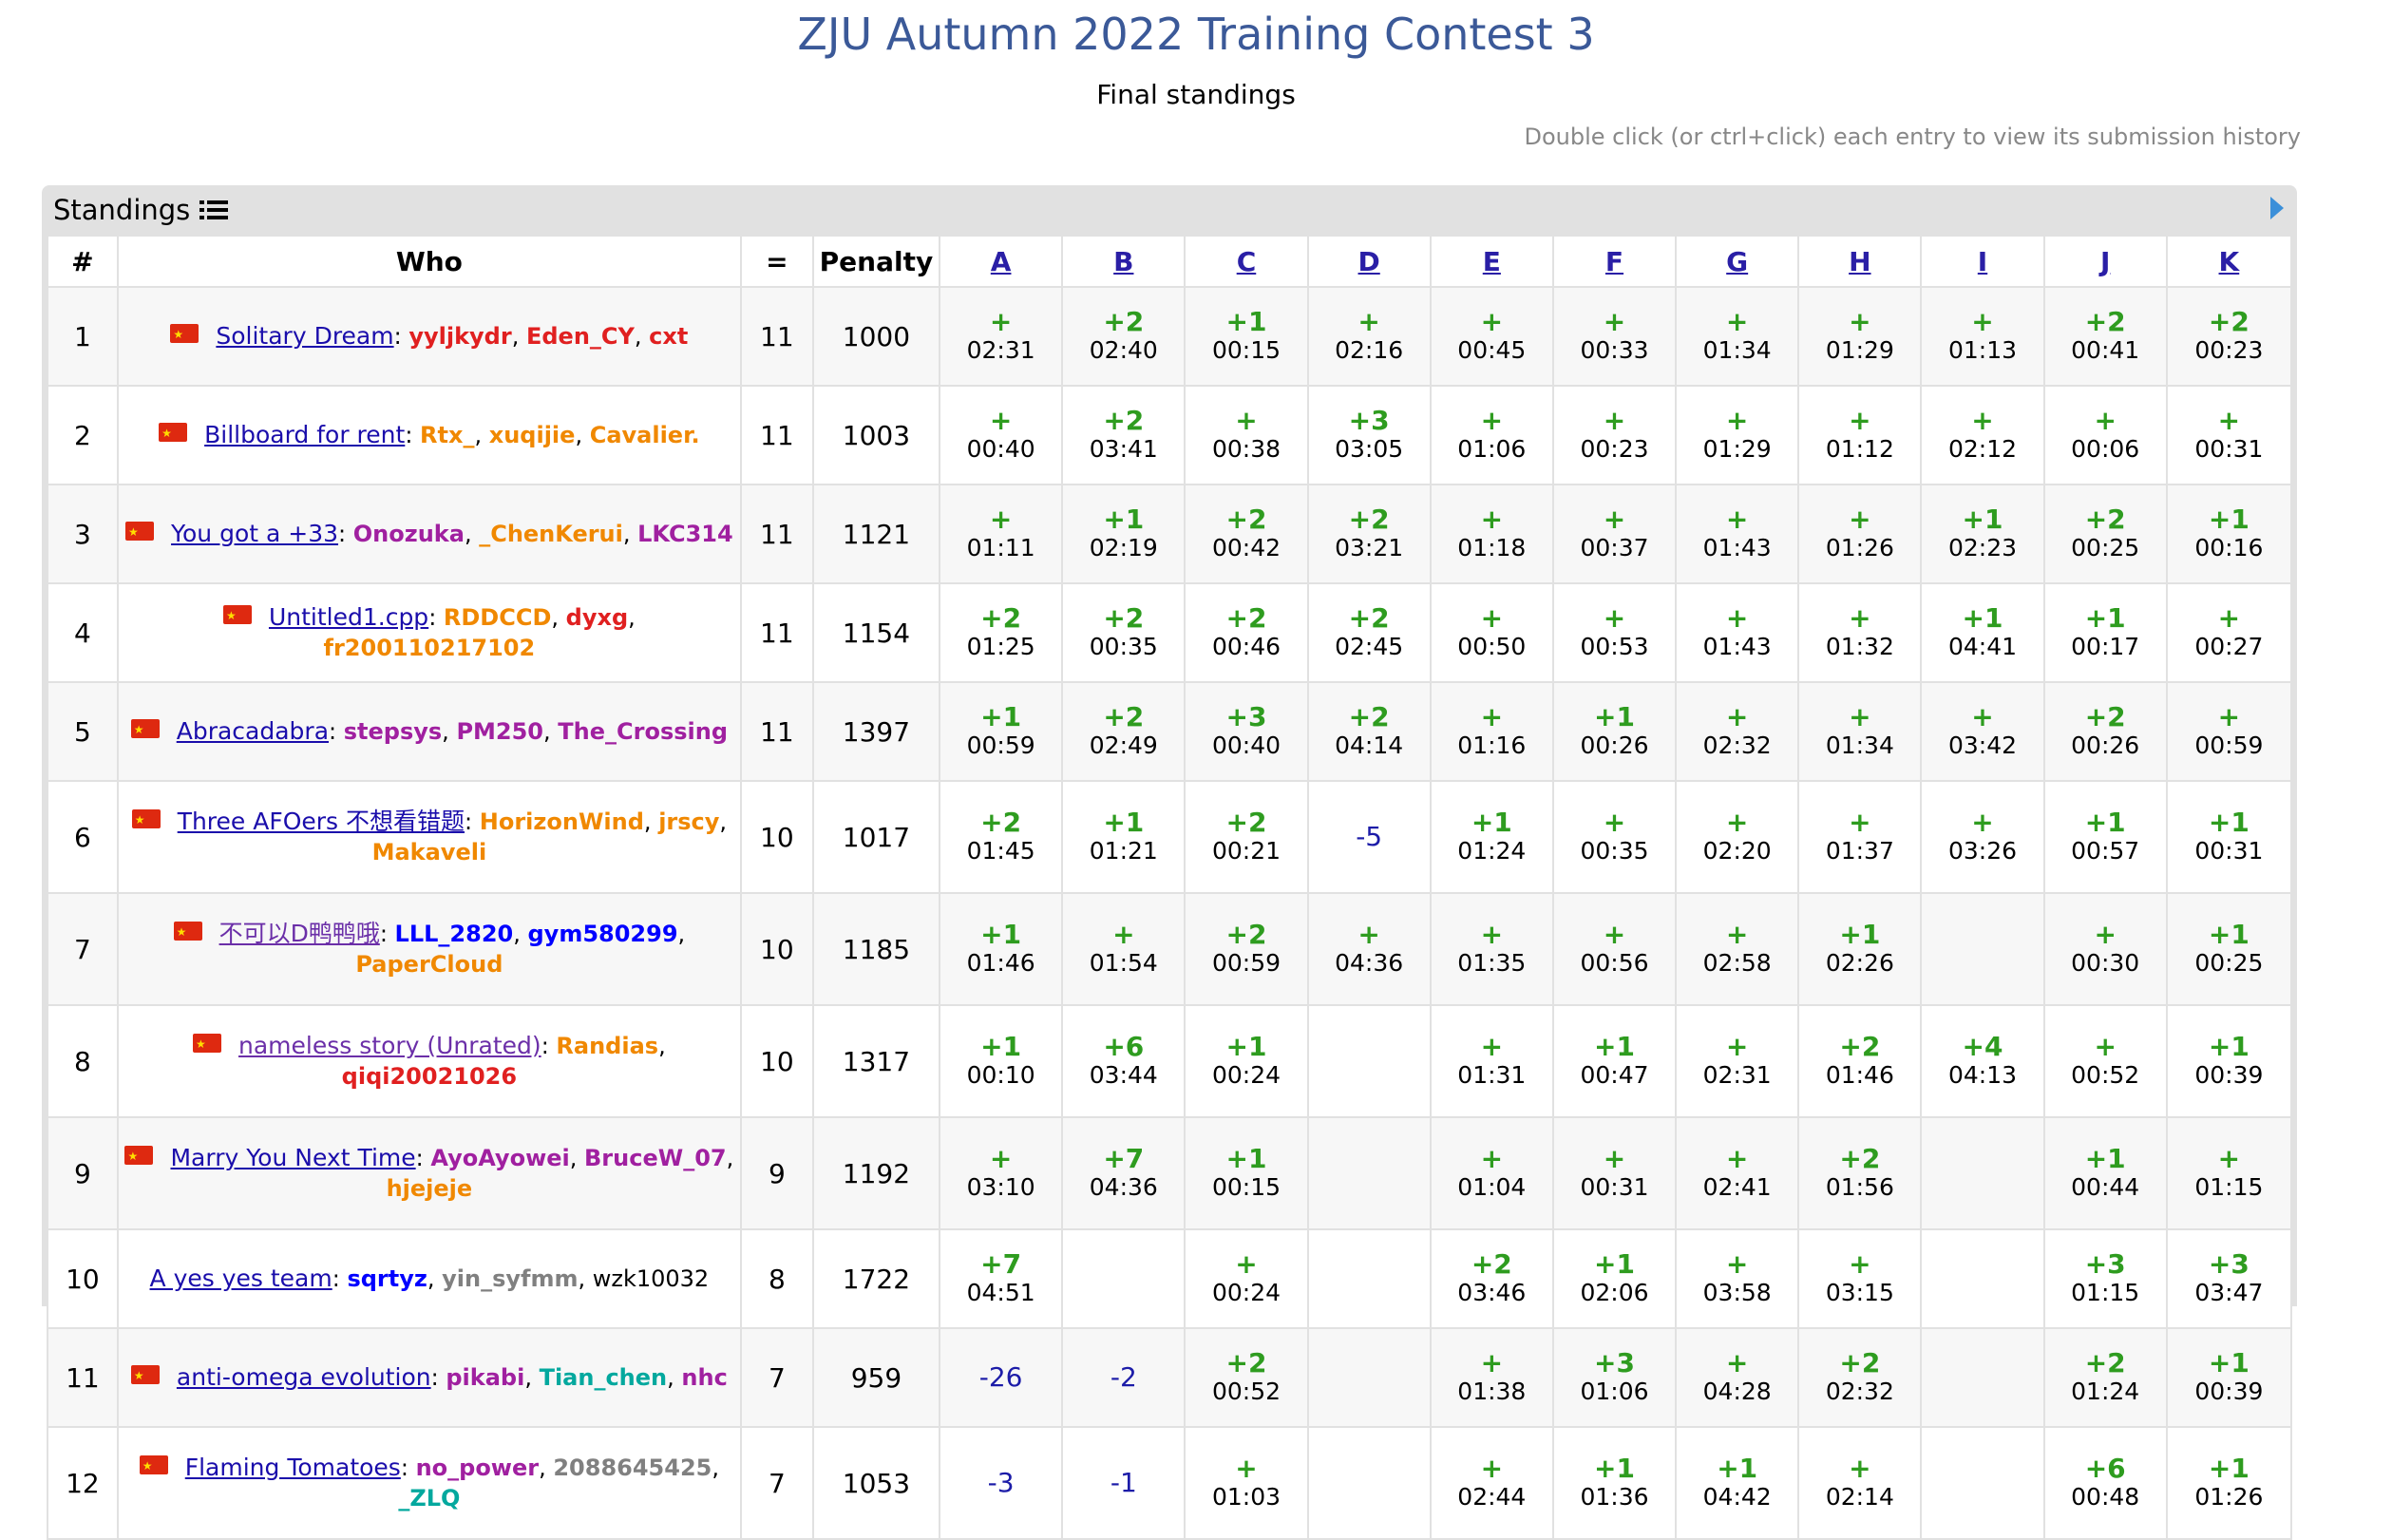  Describe the element at coordinates (292, 1157) in the screenshot. I see `team-name-link: Marry You Next Time` at that location.